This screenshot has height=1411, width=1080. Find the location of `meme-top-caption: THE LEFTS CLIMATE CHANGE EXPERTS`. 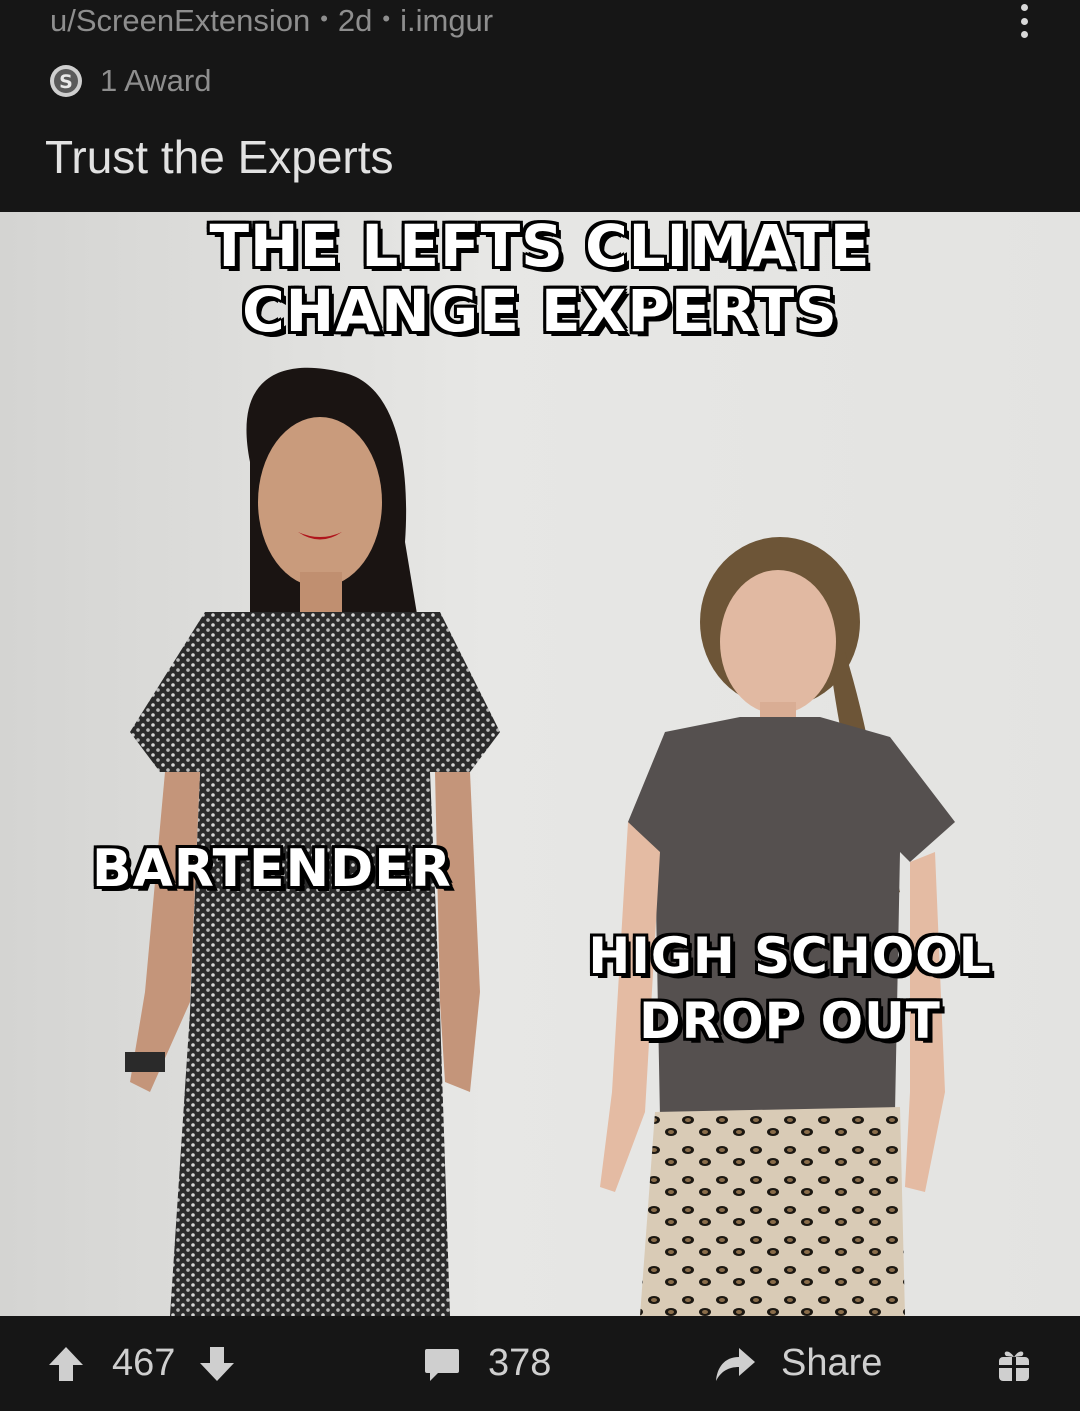

meme-top-caption: THE LEFTS CLIMATE CHANGE EXPERTS is located at coordinates (540, 279).